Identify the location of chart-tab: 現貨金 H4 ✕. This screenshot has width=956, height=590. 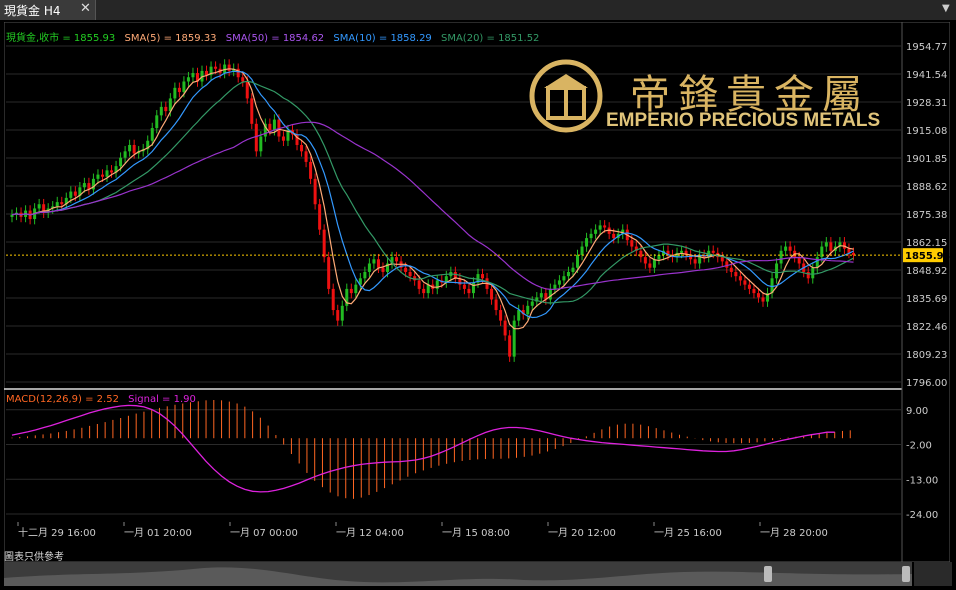
(48, 10).